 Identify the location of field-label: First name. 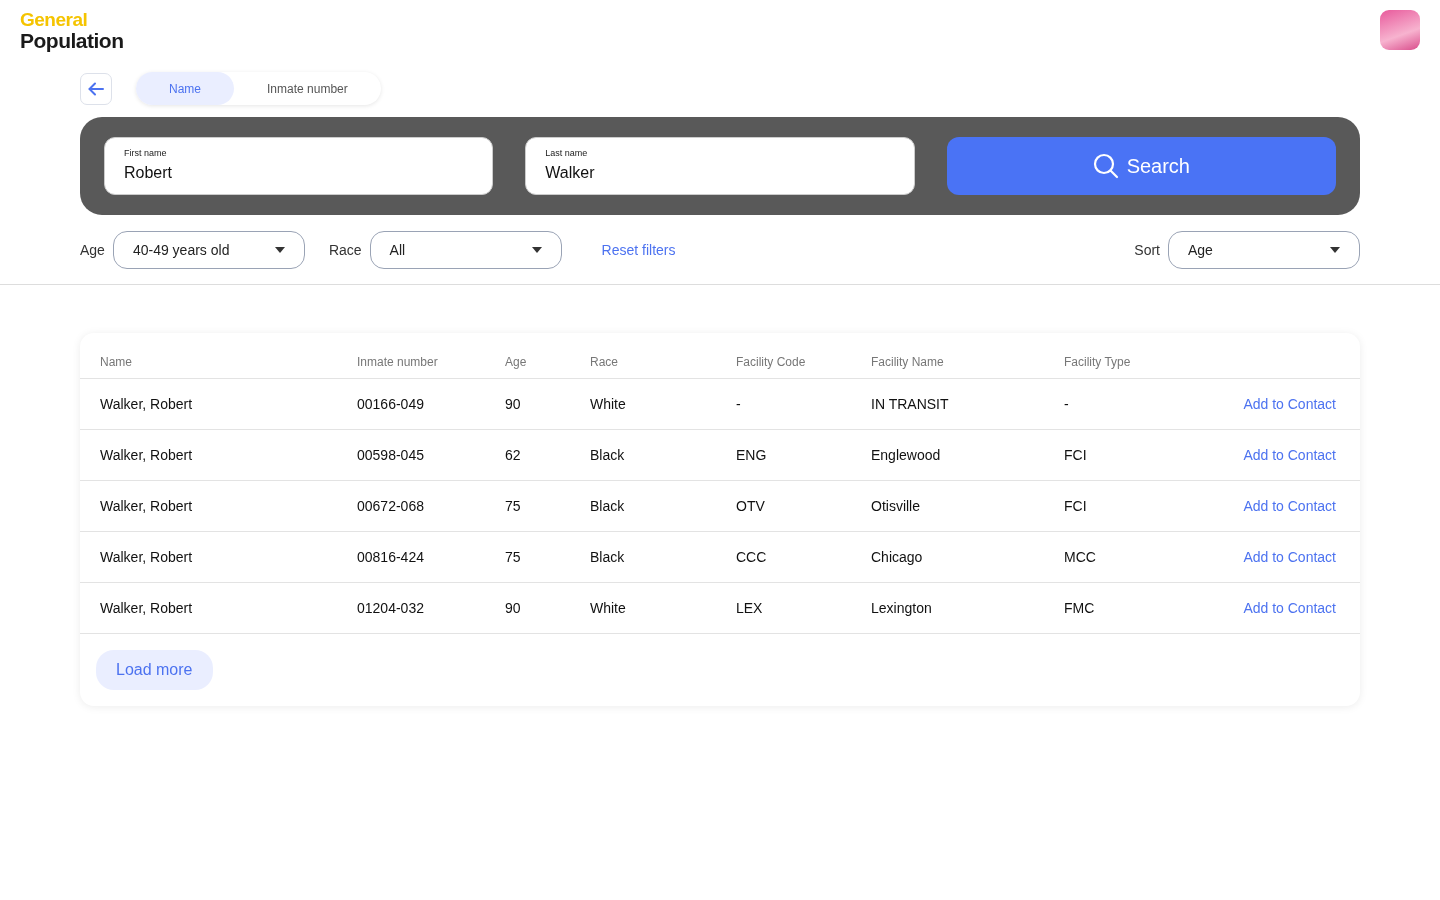
(146, 153).